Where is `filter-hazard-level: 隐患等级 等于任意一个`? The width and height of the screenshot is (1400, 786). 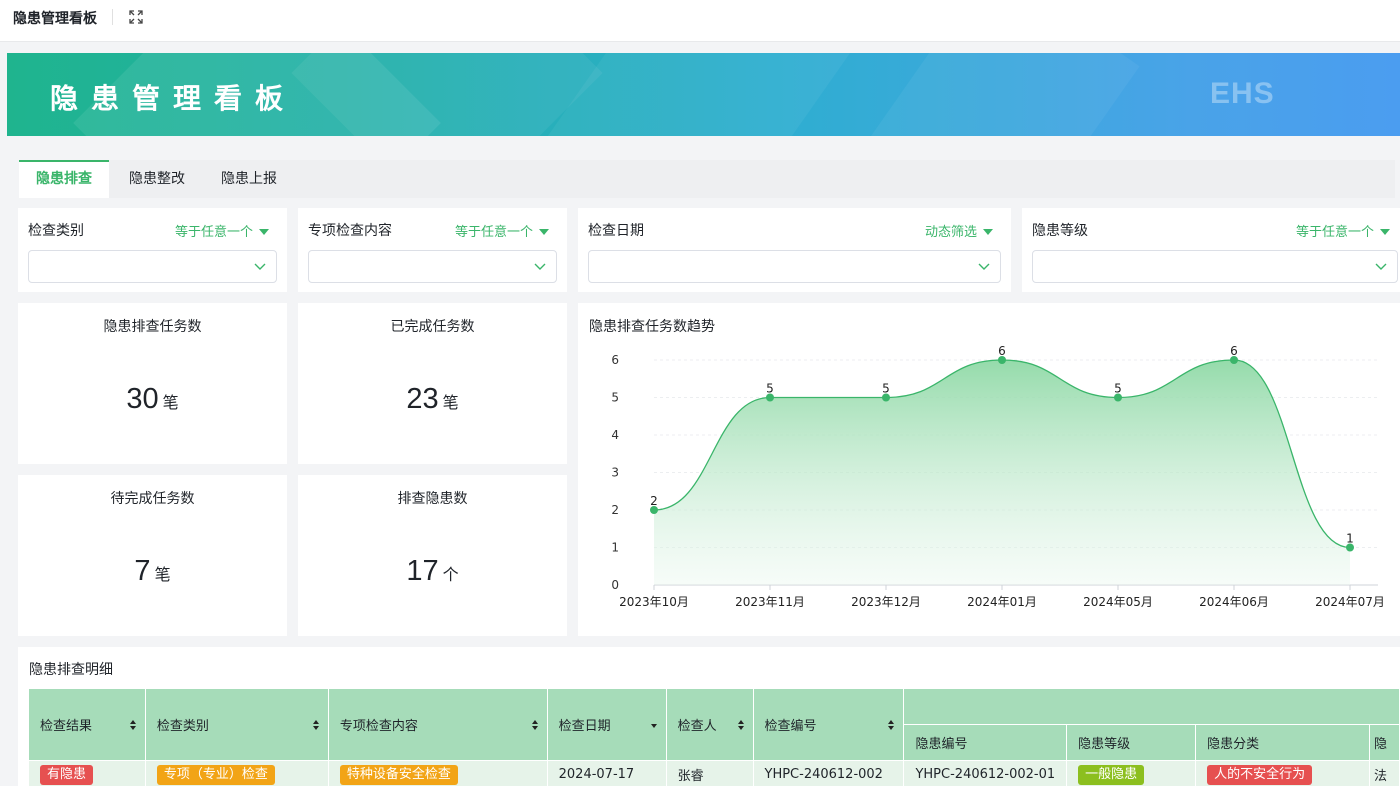
filter-hazard-level: 隐患等级 等于任意一个 is located at coordinates (1211, 250).